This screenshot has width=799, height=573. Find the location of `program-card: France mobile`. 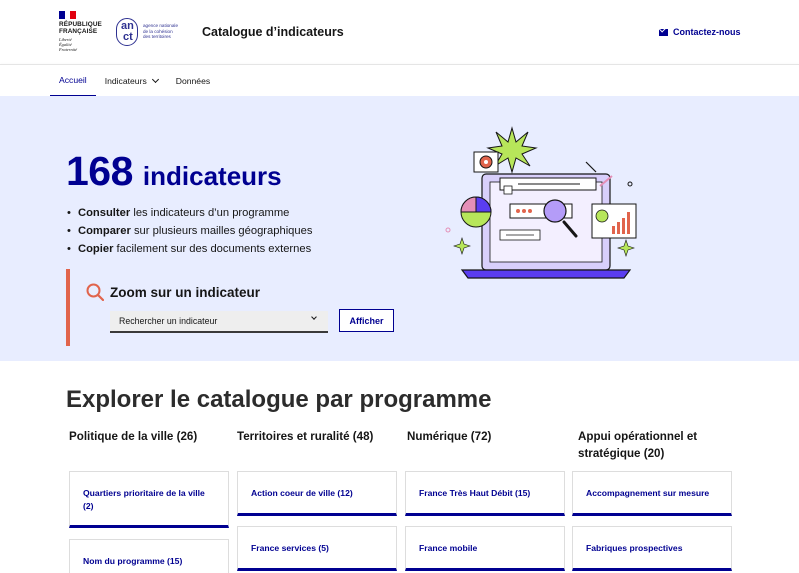

program-card: France mobile is located at coordinates (485, 548).